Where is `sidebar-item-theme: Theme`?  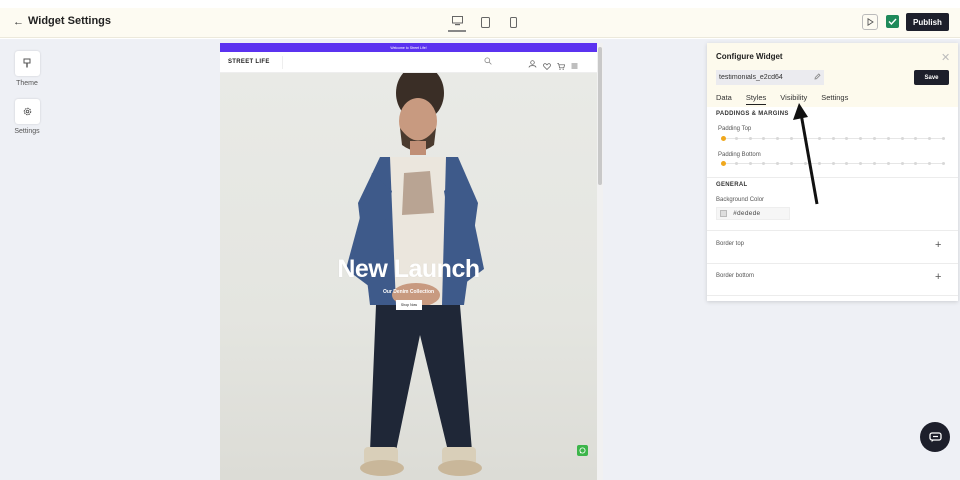 sidebar-item-theme: Theme is located at coordinates (27, 69).